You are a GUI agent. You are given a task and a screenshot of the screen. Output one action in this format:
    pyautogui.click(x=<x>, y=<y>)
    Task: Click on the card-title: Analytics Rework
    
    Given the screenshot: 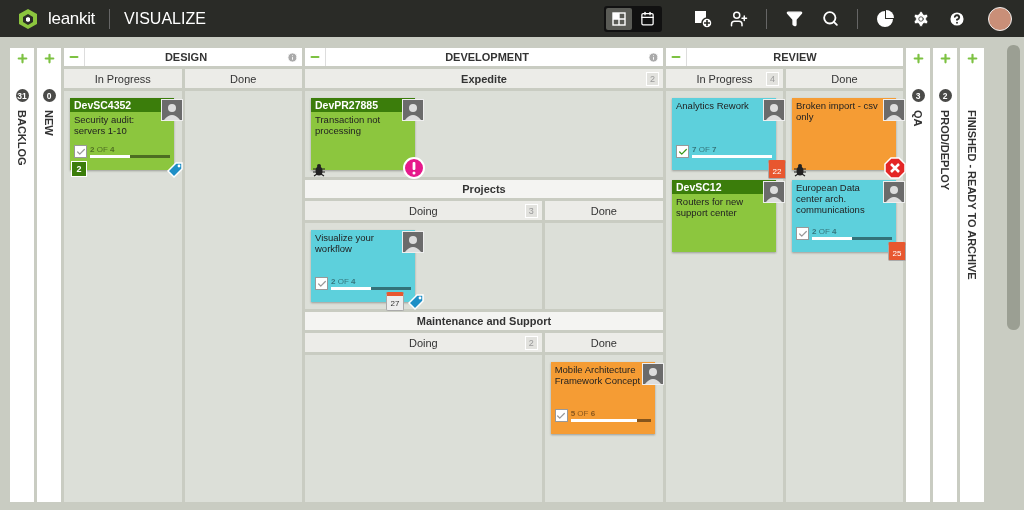 What is the action you would take?
    pyautogui.click(x=712, y=105)
    